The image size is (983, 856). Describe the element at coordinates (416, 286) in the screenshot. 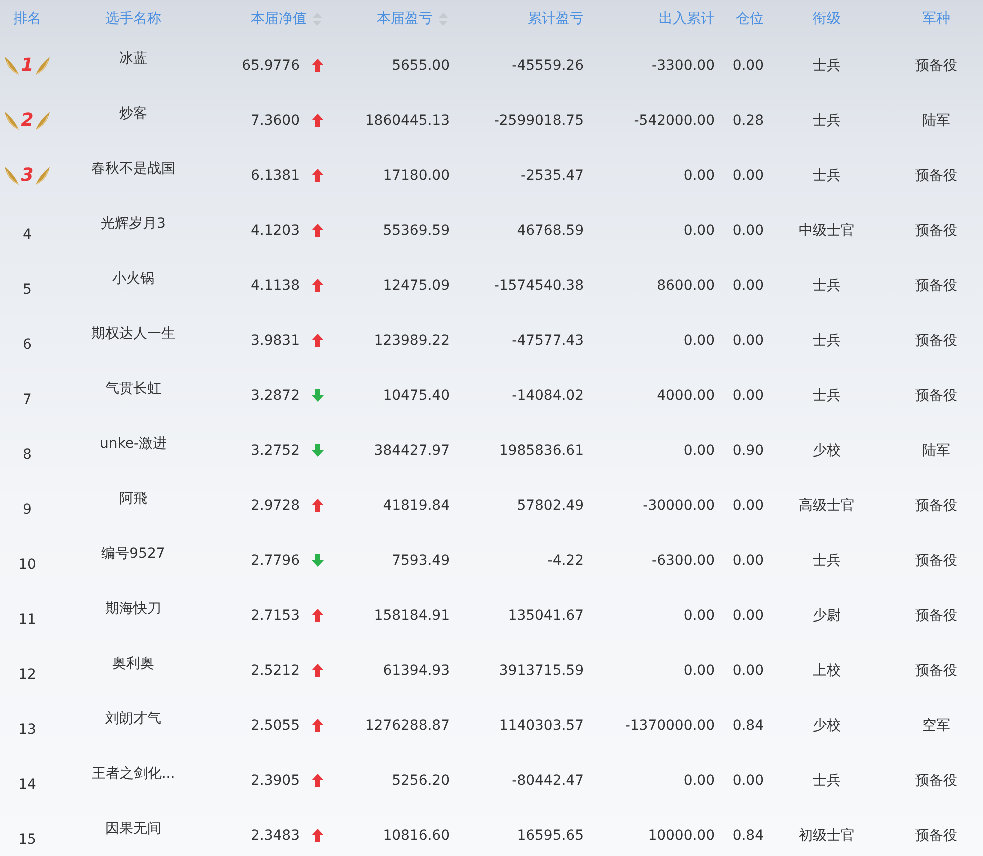

I see `period-pnl: 12475.09` at that location.